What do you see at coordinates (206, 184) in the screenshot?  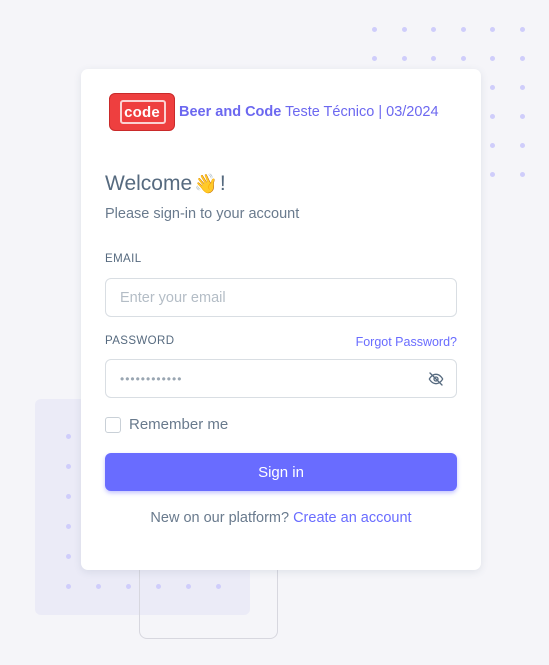 I see `waving-hand-icon: 👋` at bounding box center [206, 184].